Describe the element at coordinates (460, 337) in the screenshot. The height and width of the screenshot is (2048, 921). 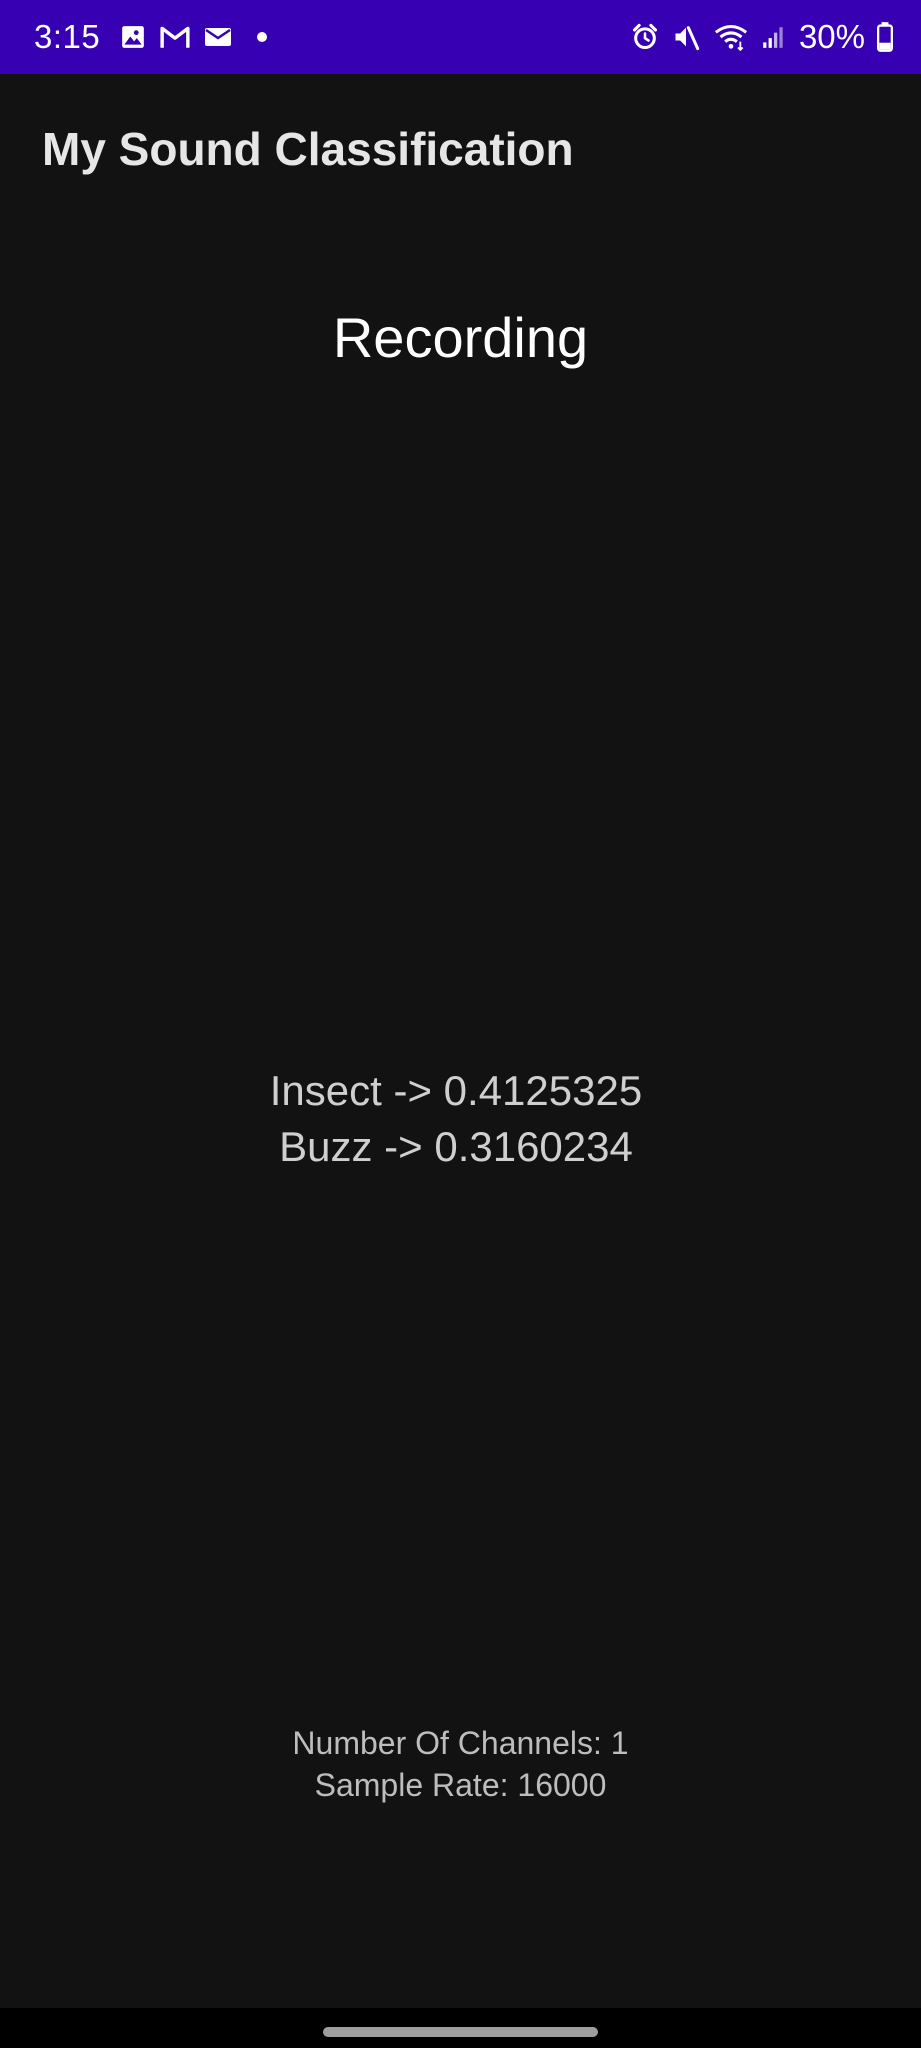
I see `recording-status-label: Recording` at that location.